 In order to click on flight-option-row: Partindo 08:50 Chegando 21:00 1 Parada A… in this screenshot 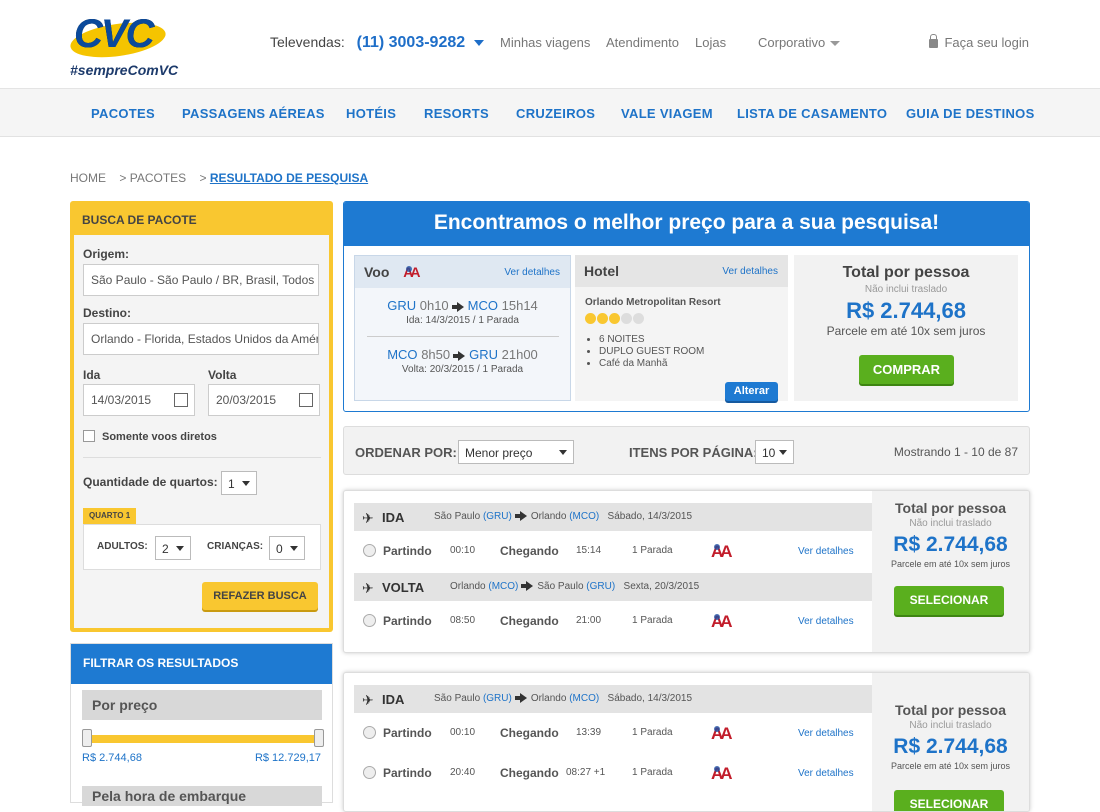, I will do `click(613, 620)`.